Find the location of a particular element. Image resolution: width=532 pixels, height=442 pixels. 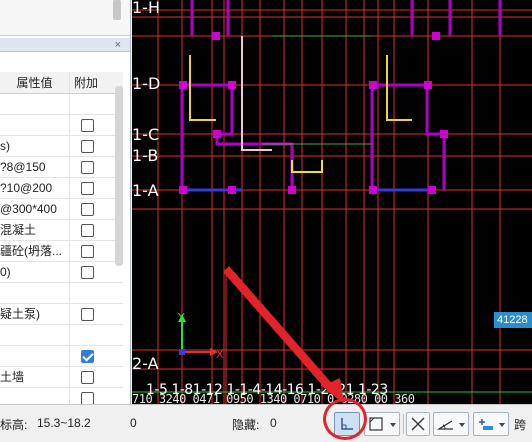

property-table-header: 属性值 附加 is located at coordinates (61, 83).